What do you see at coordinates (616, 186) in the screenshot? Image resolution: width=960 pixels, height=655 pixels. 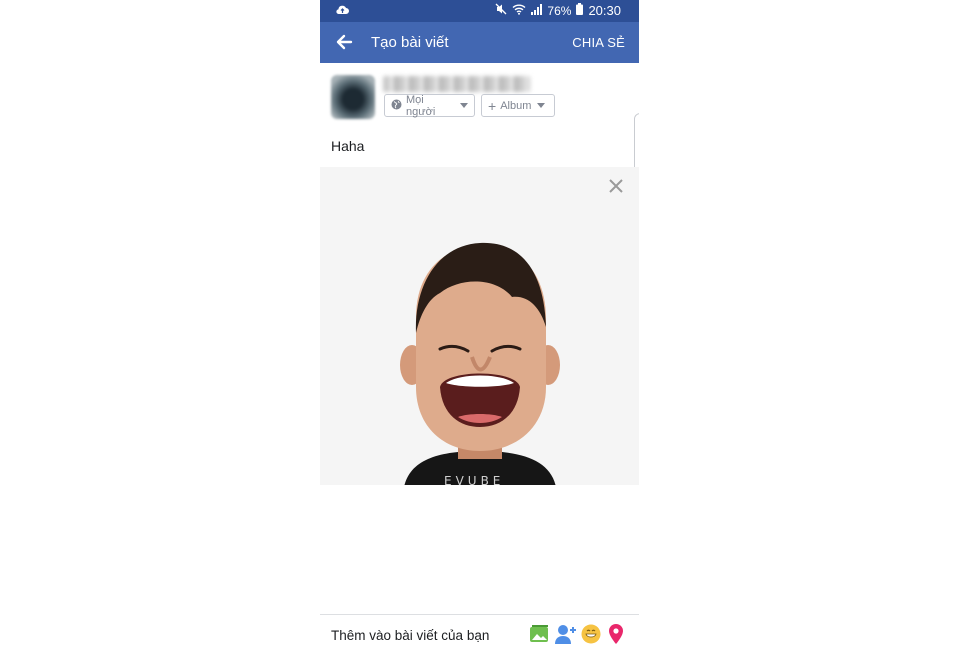 I see `close-icon` at bounding box center [616, 186].